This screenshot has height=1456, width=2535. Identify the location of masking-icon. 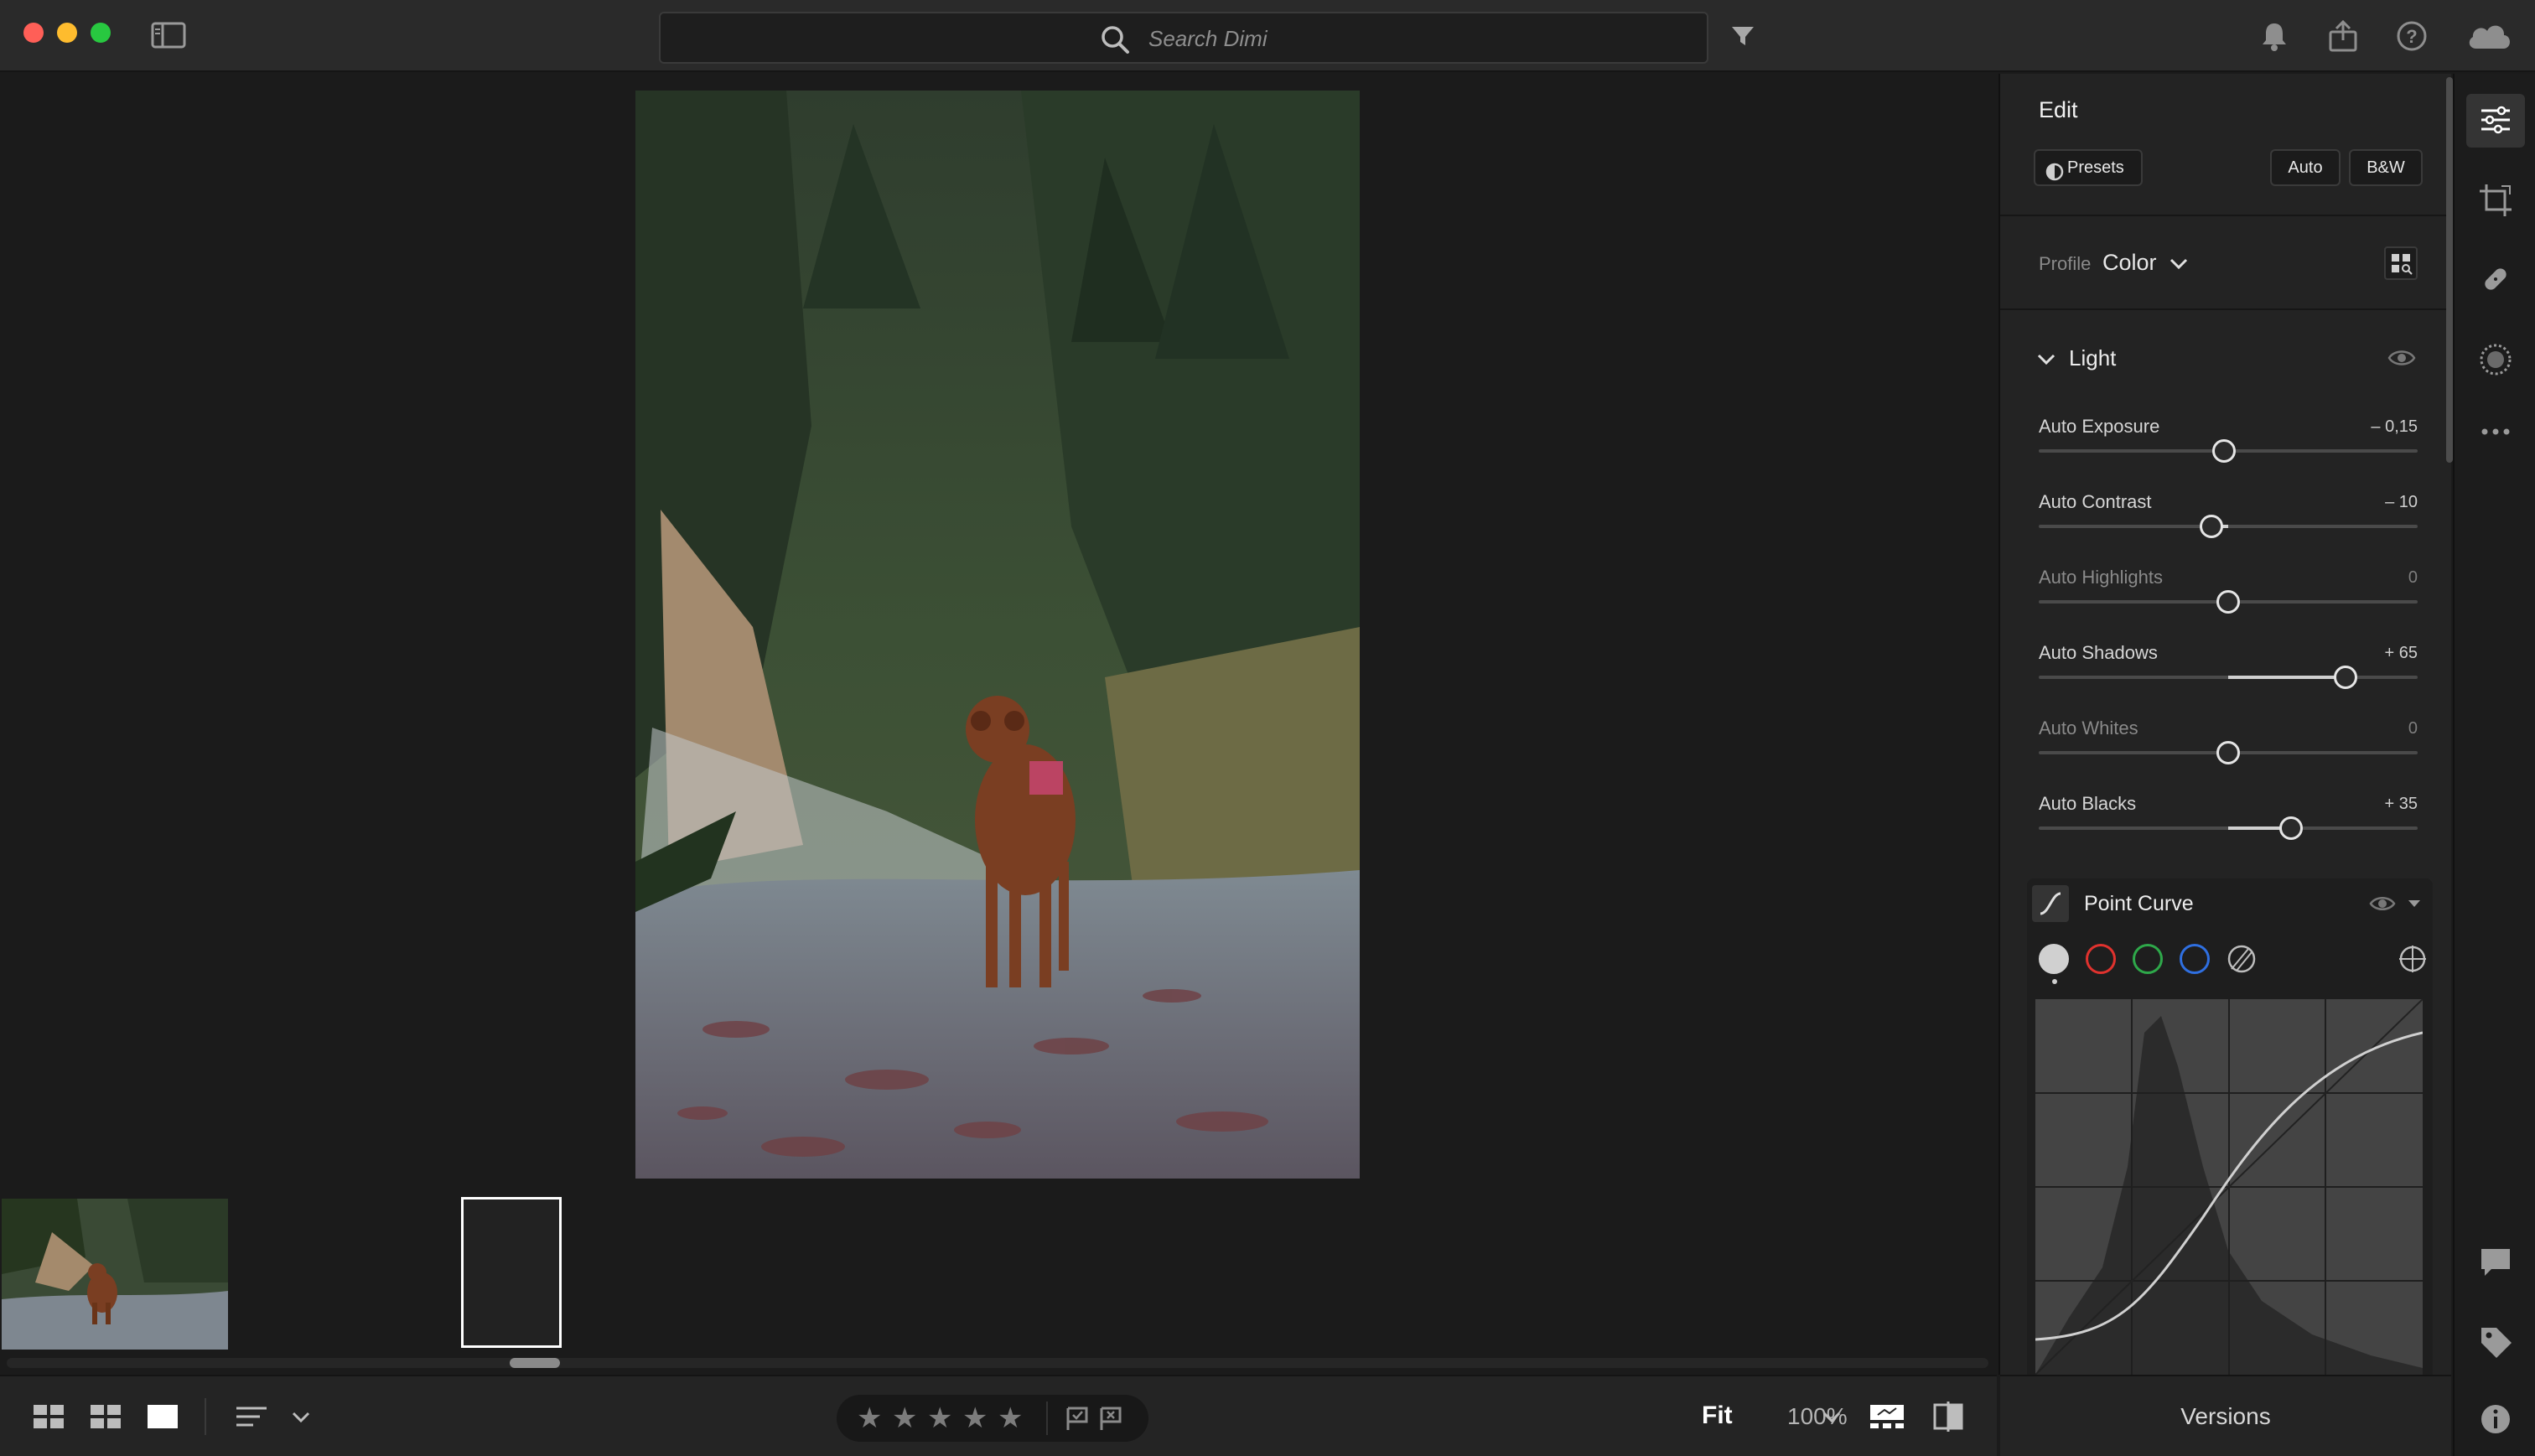
(2495, 360).